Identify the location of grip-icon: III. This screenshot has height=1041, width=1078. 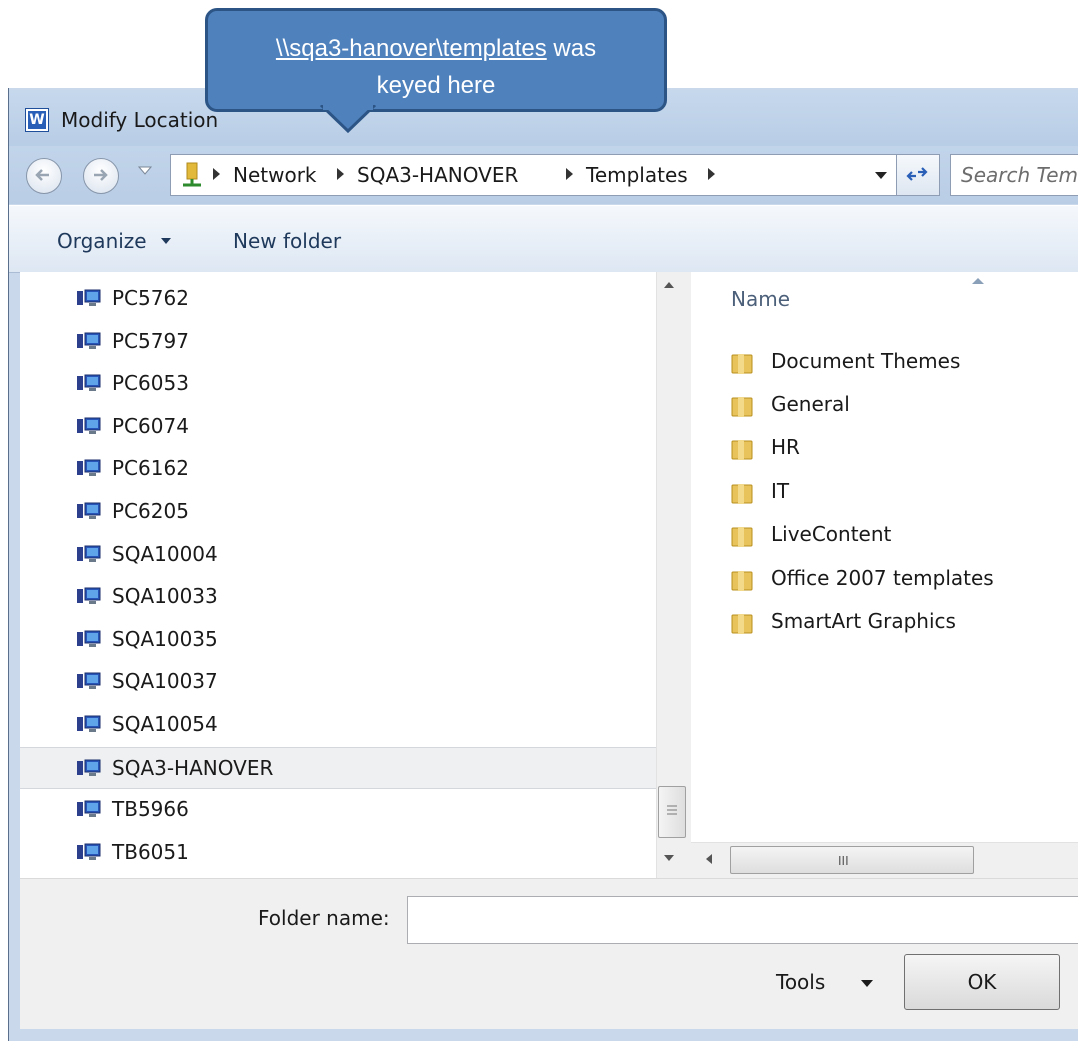
(843, 861).